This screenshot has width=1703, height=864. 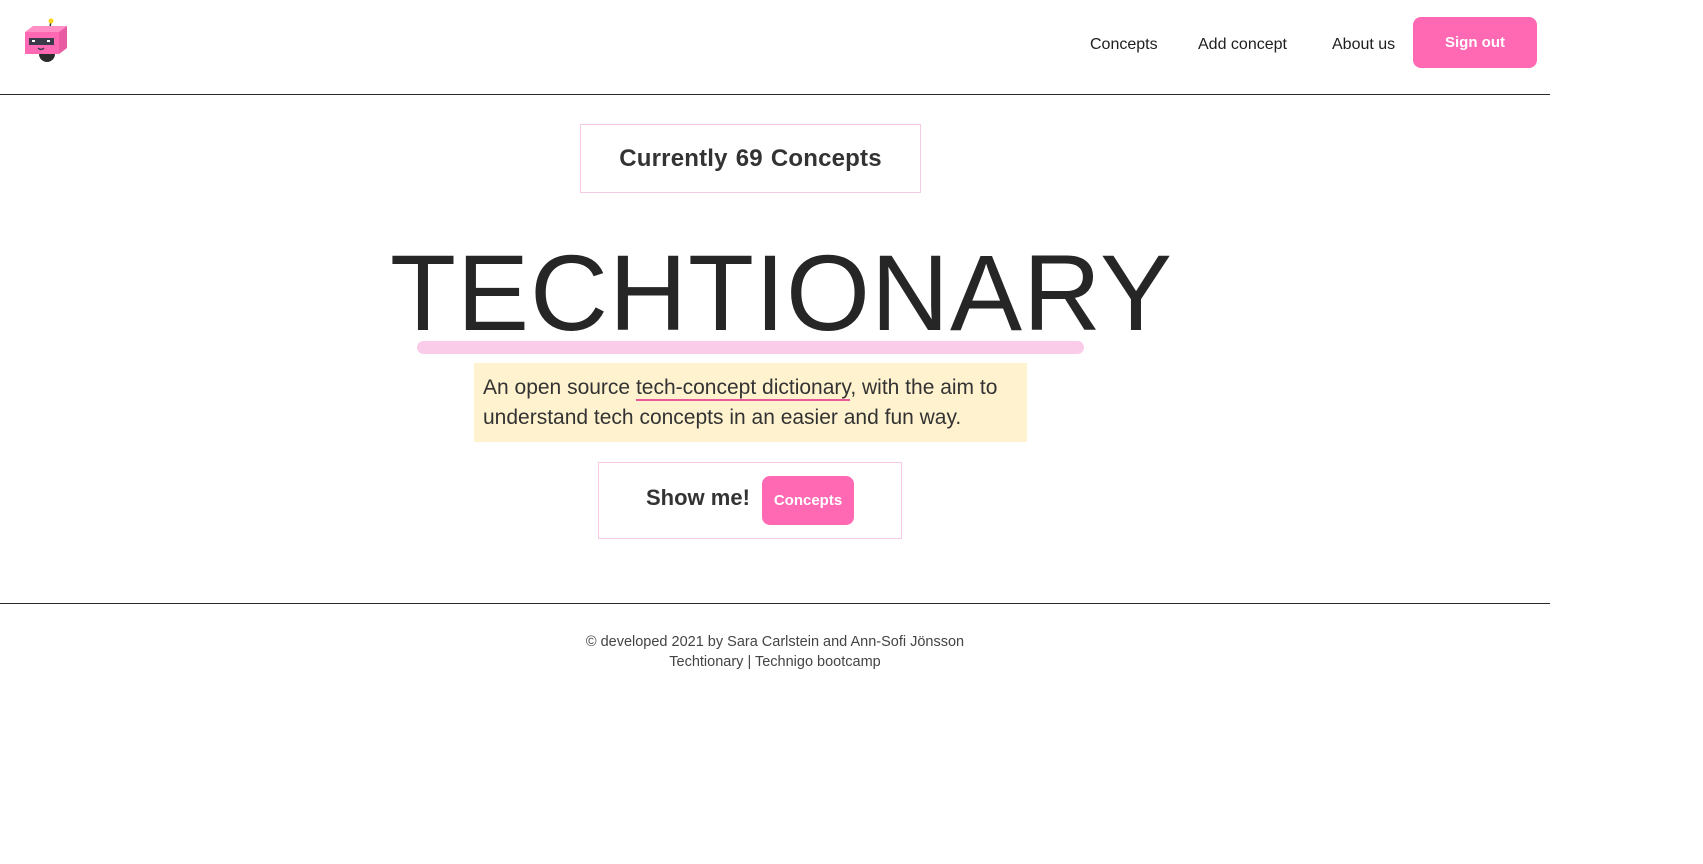 What do you see at coordinates (1475, 42) in the screenshot?
I see `sign-out-button: Sign out` at bounding box center [1475, 42].